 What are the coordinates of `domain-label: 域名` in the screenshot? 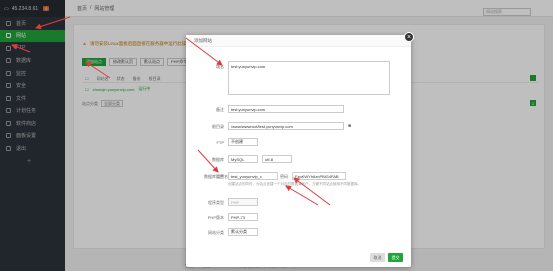 It's located at (220, 66).